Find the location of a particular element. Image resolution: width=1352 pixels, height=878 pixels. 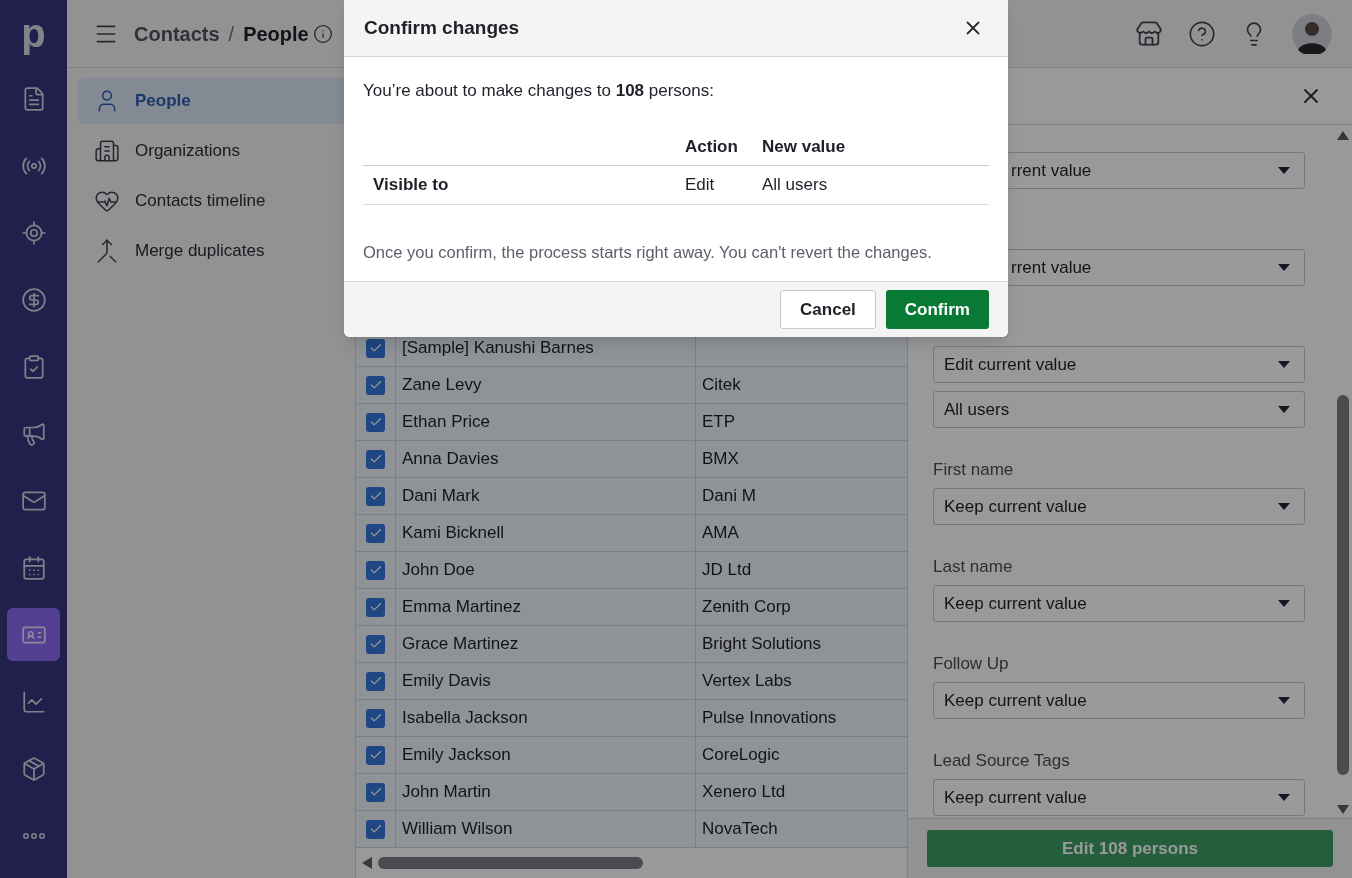

sidebar-item: Merge duplicates is located at coordinates (216, 251).